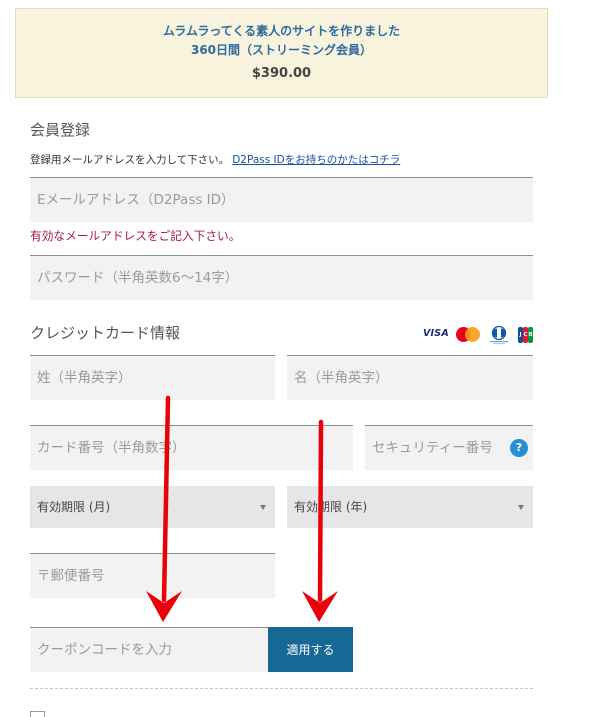 The height and width of the screenshot is (717, 612). Describe the element at coordinates (281, 31) in the screenshot. I see `product-name: ムラムラってくる素人のサイトを作りました` at that location.